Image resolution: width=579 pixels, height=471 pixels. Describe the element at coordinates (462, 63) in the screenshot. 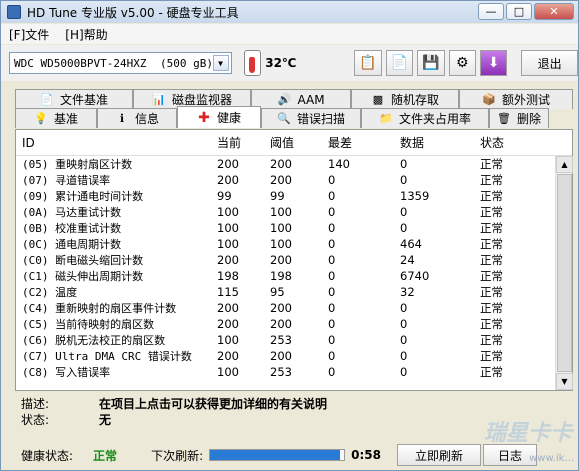

I see `options-button: ⚙` at that location.